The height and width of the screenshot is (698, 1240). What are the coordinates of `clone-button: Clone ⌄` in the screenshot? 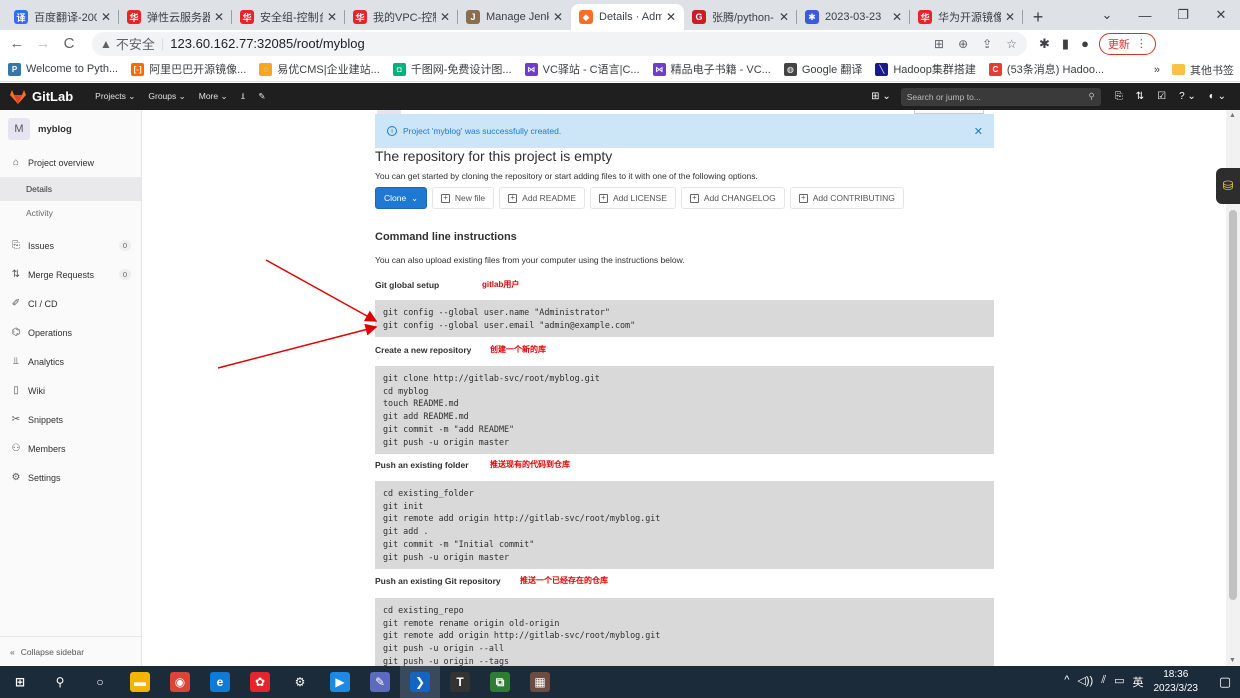 It's located at (401, 198).